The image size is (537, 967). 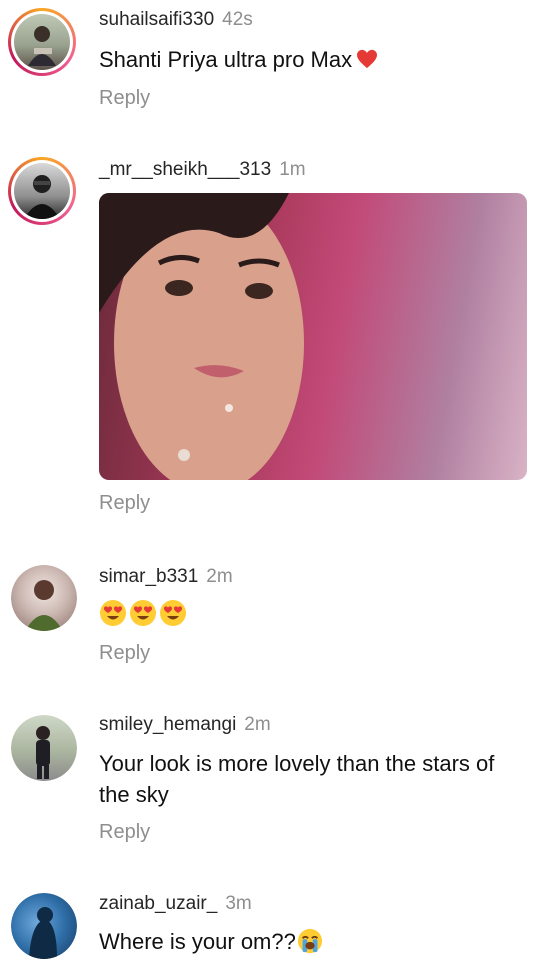 I want to click on loudly-crying-face-icon, so click(x=309, y=941).